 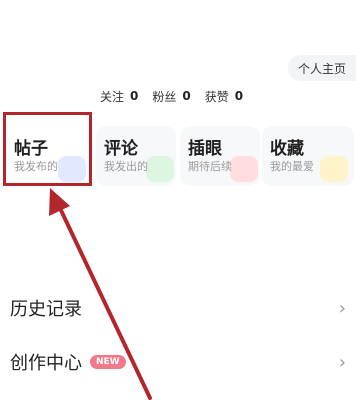 I want to click on card-title: 帖子, so click(x=31, y=149).